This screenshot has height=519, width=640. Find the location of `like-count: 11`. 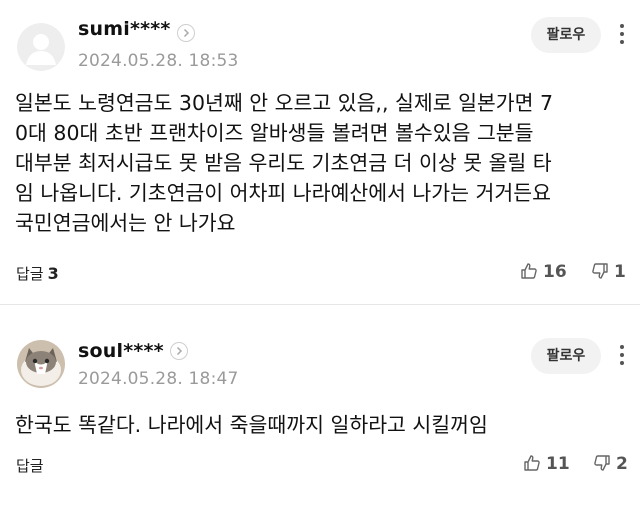

like-count: 11 is located at coordinates (558, 464).